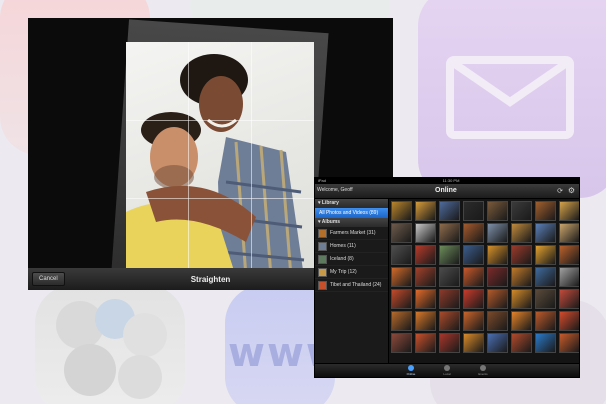 The width and height of the screenshot is (606, 404). I want to click on sidebar-item-album: Iceland (8), so click(351, 259).